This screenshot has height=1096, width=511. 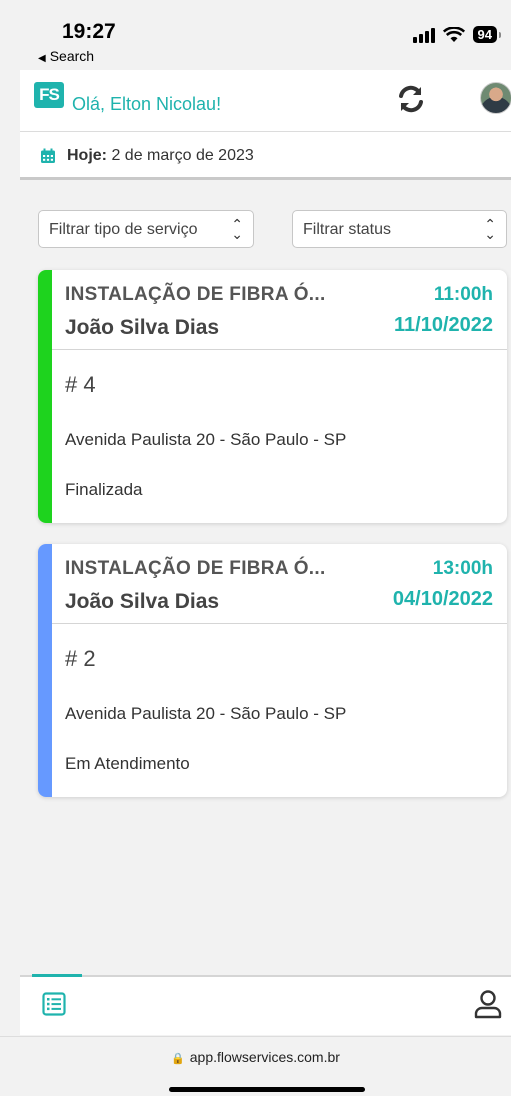 What do you see at coordinates (411, 99) in the screenshot?
I see `refresh-icon` at bounding box center [411, 99].